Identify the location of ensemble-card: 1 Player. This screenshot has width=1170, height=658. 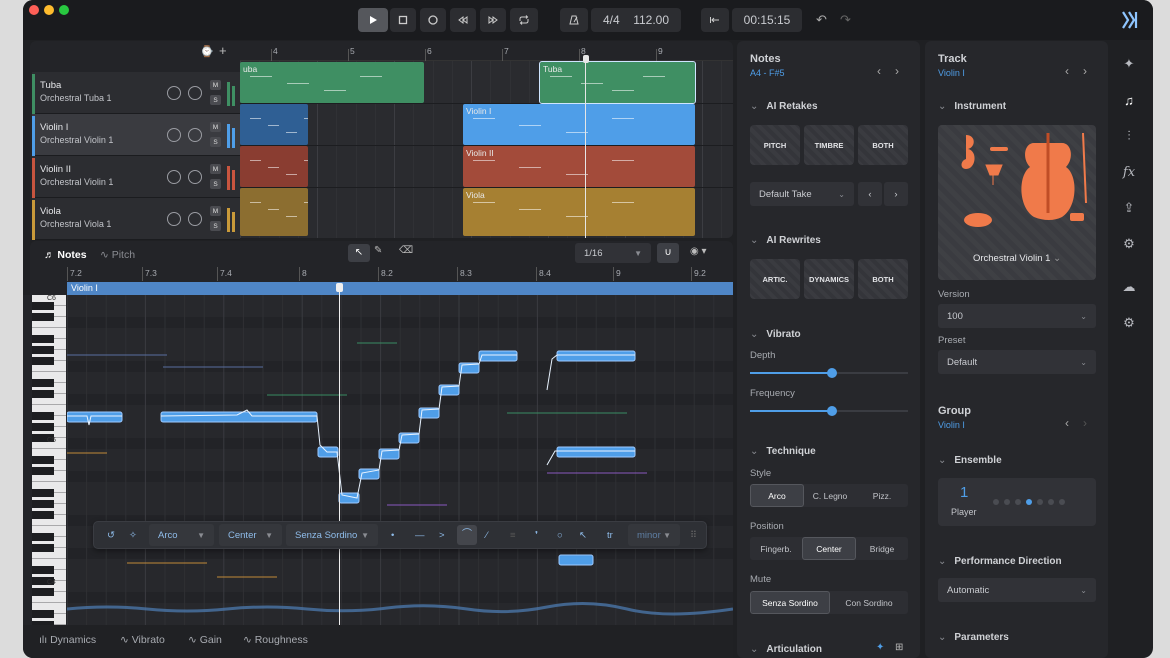
(1017, 502).